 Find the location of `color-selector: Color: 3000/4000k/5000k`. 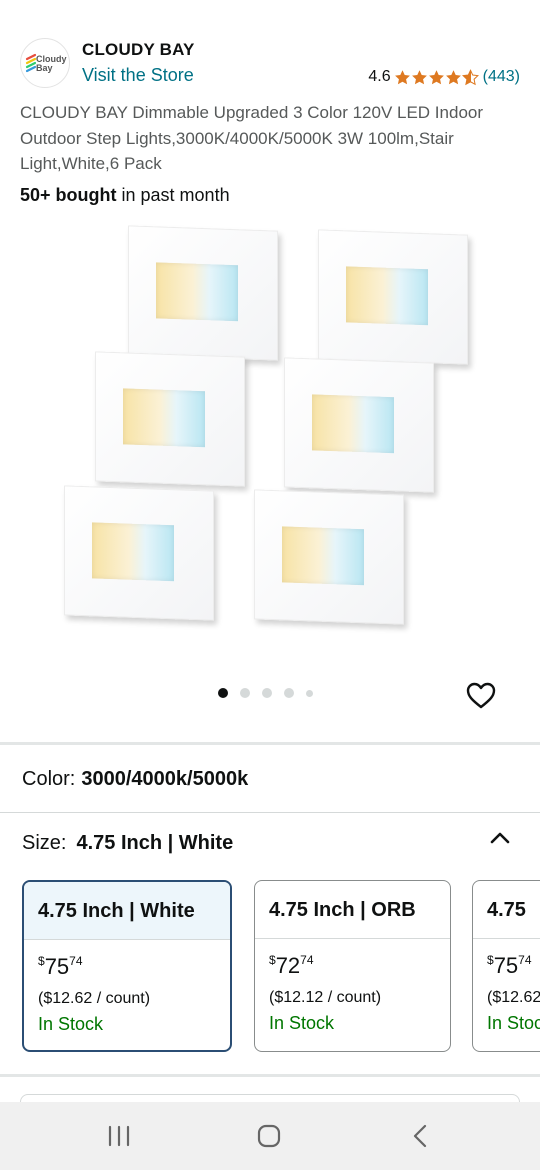

color-selector: Color: 3000/4000k/5000k is located at coordinates (135, 779).